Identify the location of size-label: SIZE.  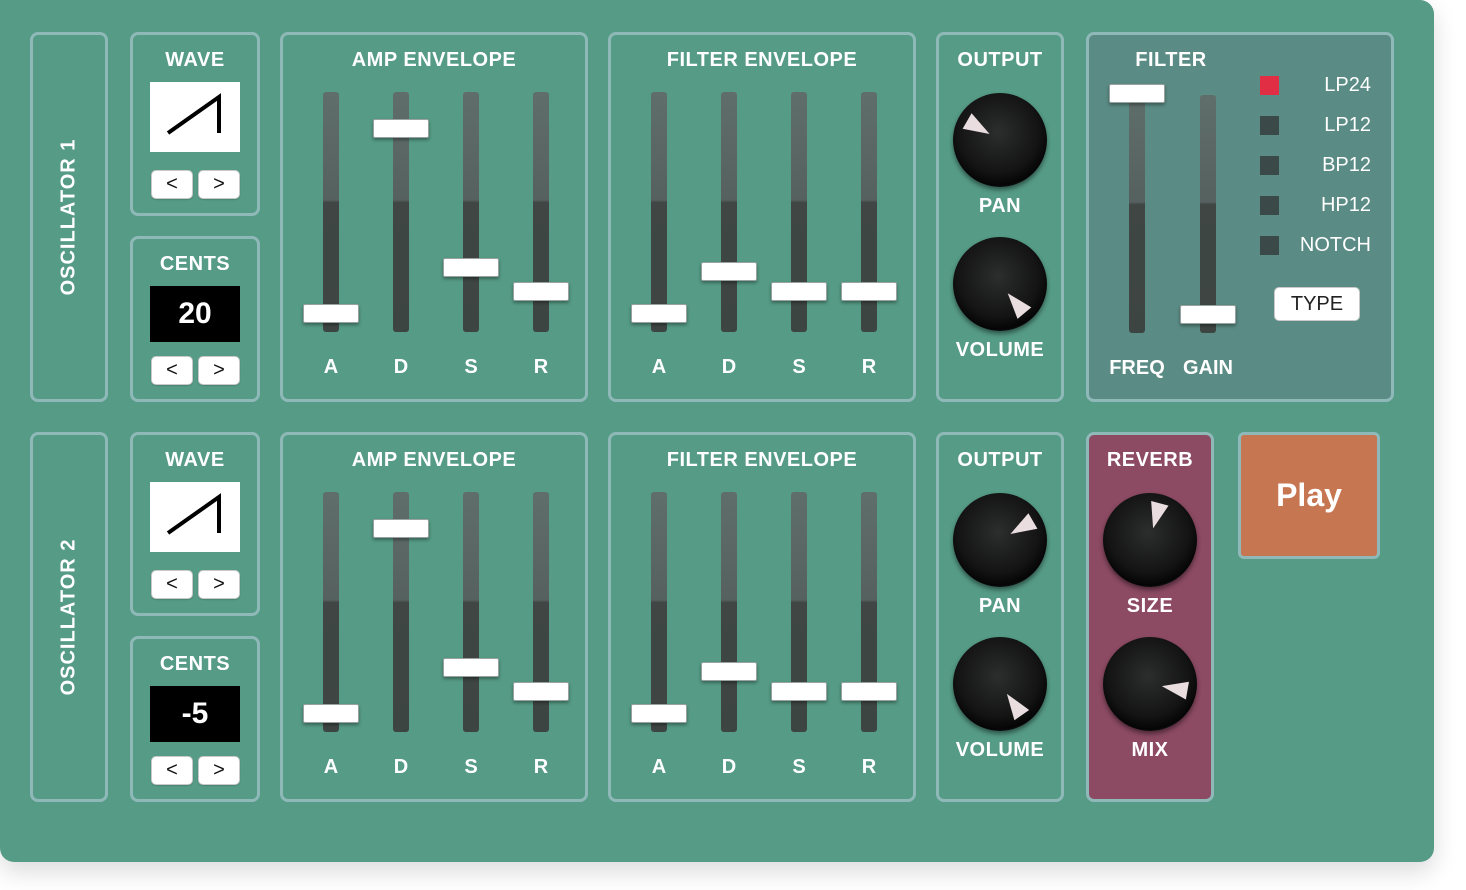
(1150, 606).